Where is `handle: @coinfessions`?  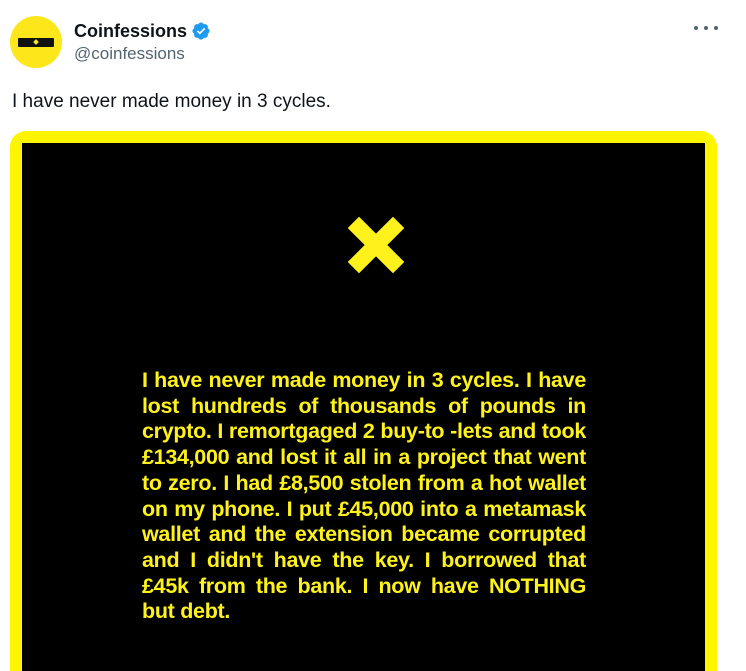
handle: @coinfessions is located at coordinates (142, 54).